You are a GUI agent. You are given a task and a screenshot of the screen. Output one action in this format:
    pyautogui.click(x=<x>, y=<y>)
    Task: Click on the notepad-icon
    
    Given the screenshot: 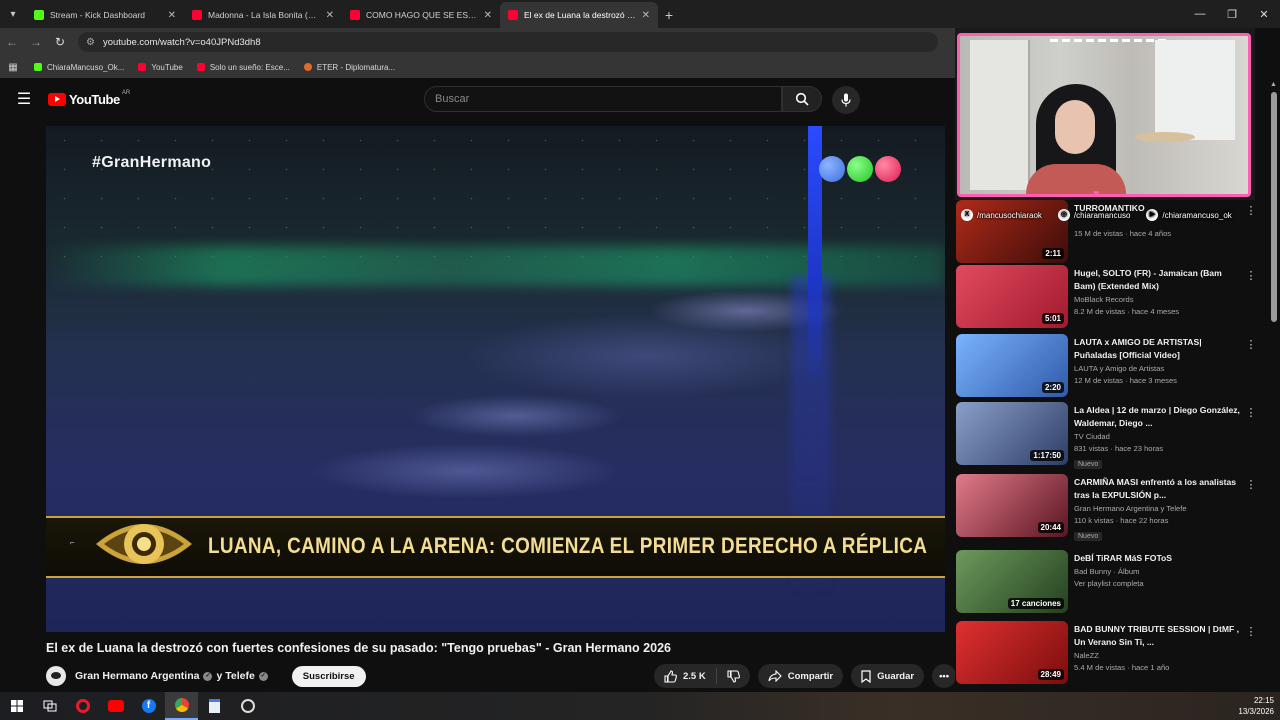 What is the action you would take?
    pyautogui.click(x=214, y=706)
    